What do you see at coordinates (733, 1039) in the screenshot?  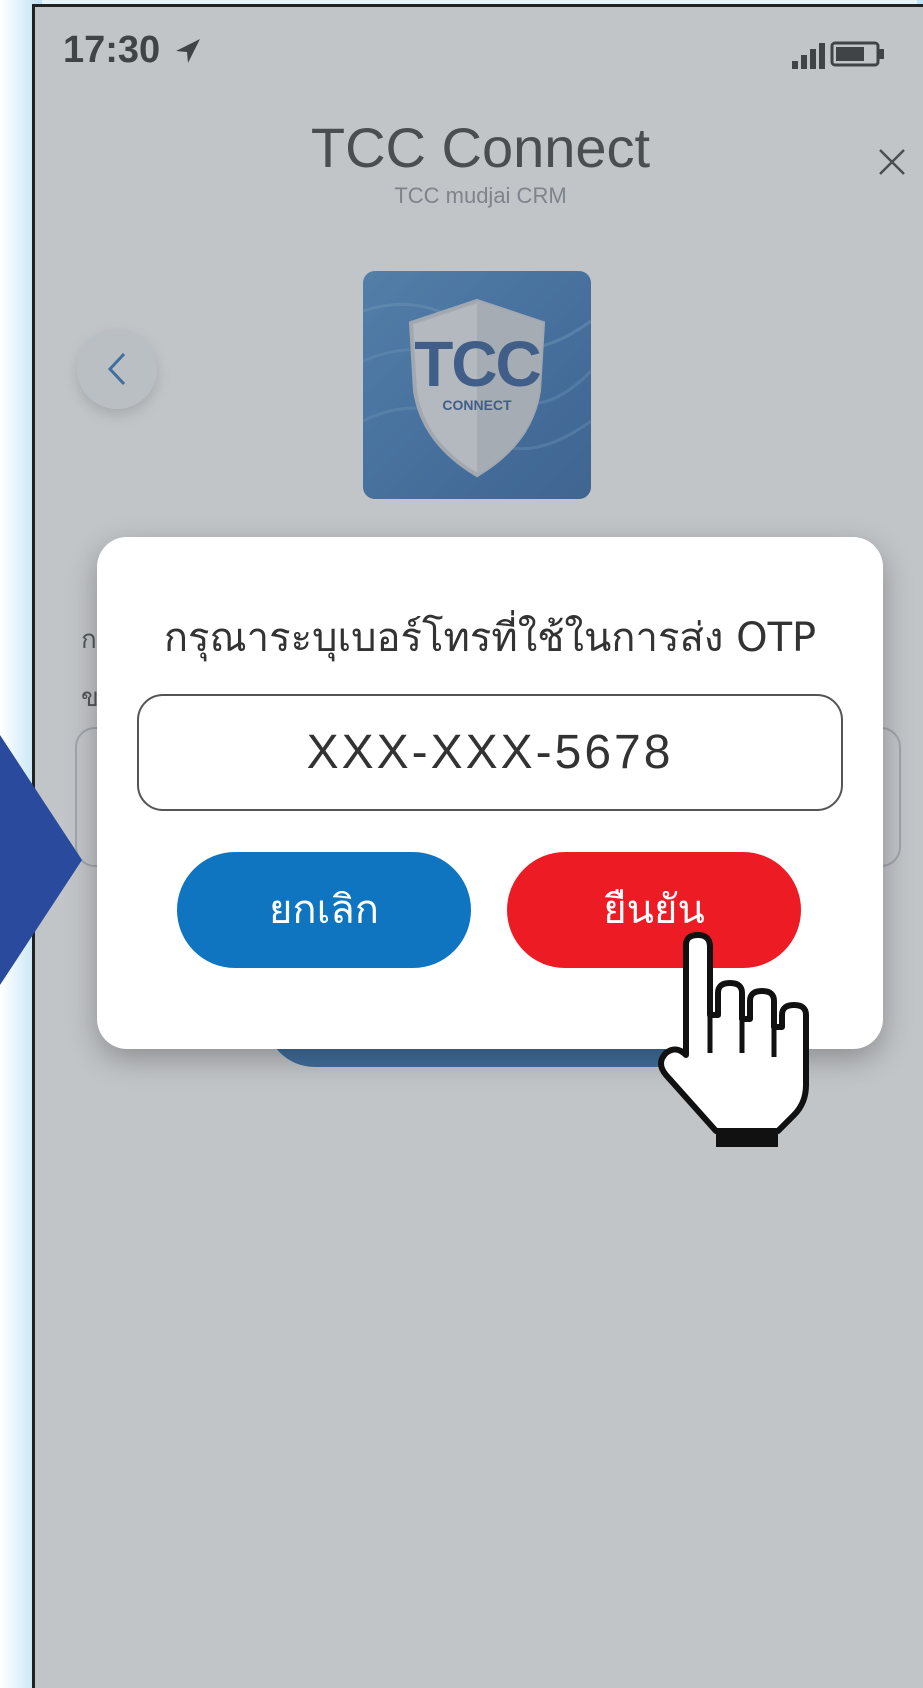 I see `hand-pointer-icon` at bounding box center [733, 1039].